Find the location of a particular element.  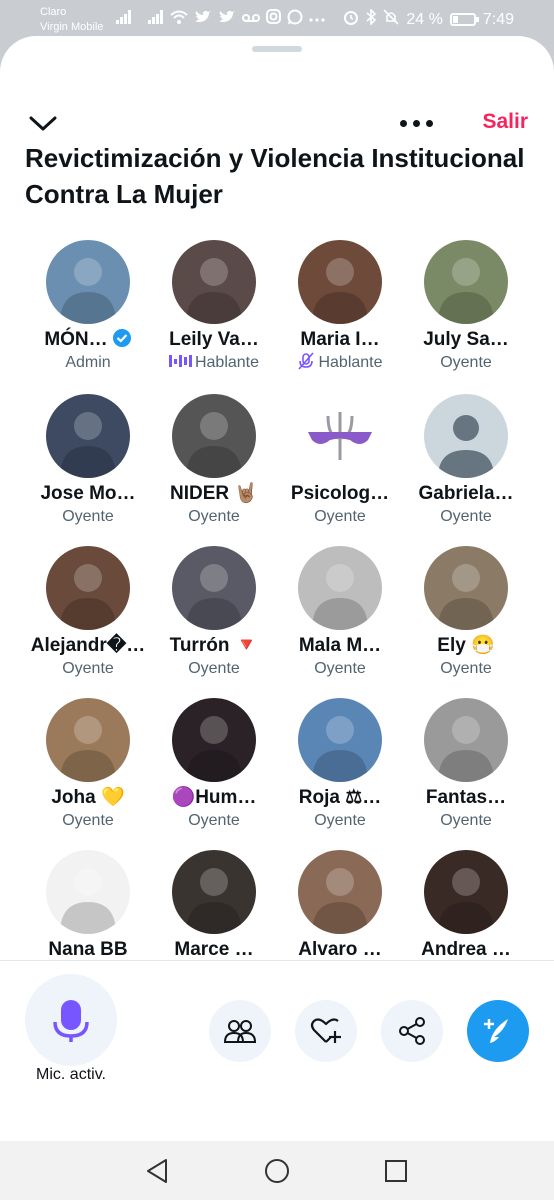

participant-name-text: Turrón 🔻 is located at coordinates (214, 645).